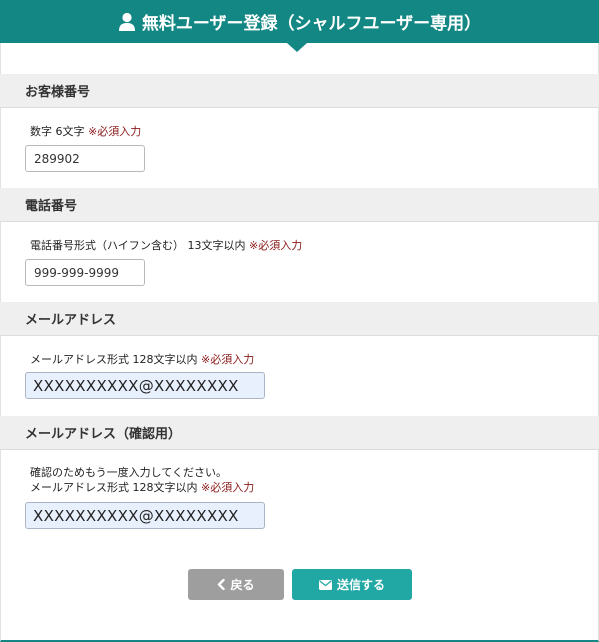 Image resolution: width=599 pixels, height=642 pixels. Describe the element at coordinates (311, 24) in the screenshot. I see `page-title: 無料ユーザー登録（シャルフユーザー専用）` at that location.